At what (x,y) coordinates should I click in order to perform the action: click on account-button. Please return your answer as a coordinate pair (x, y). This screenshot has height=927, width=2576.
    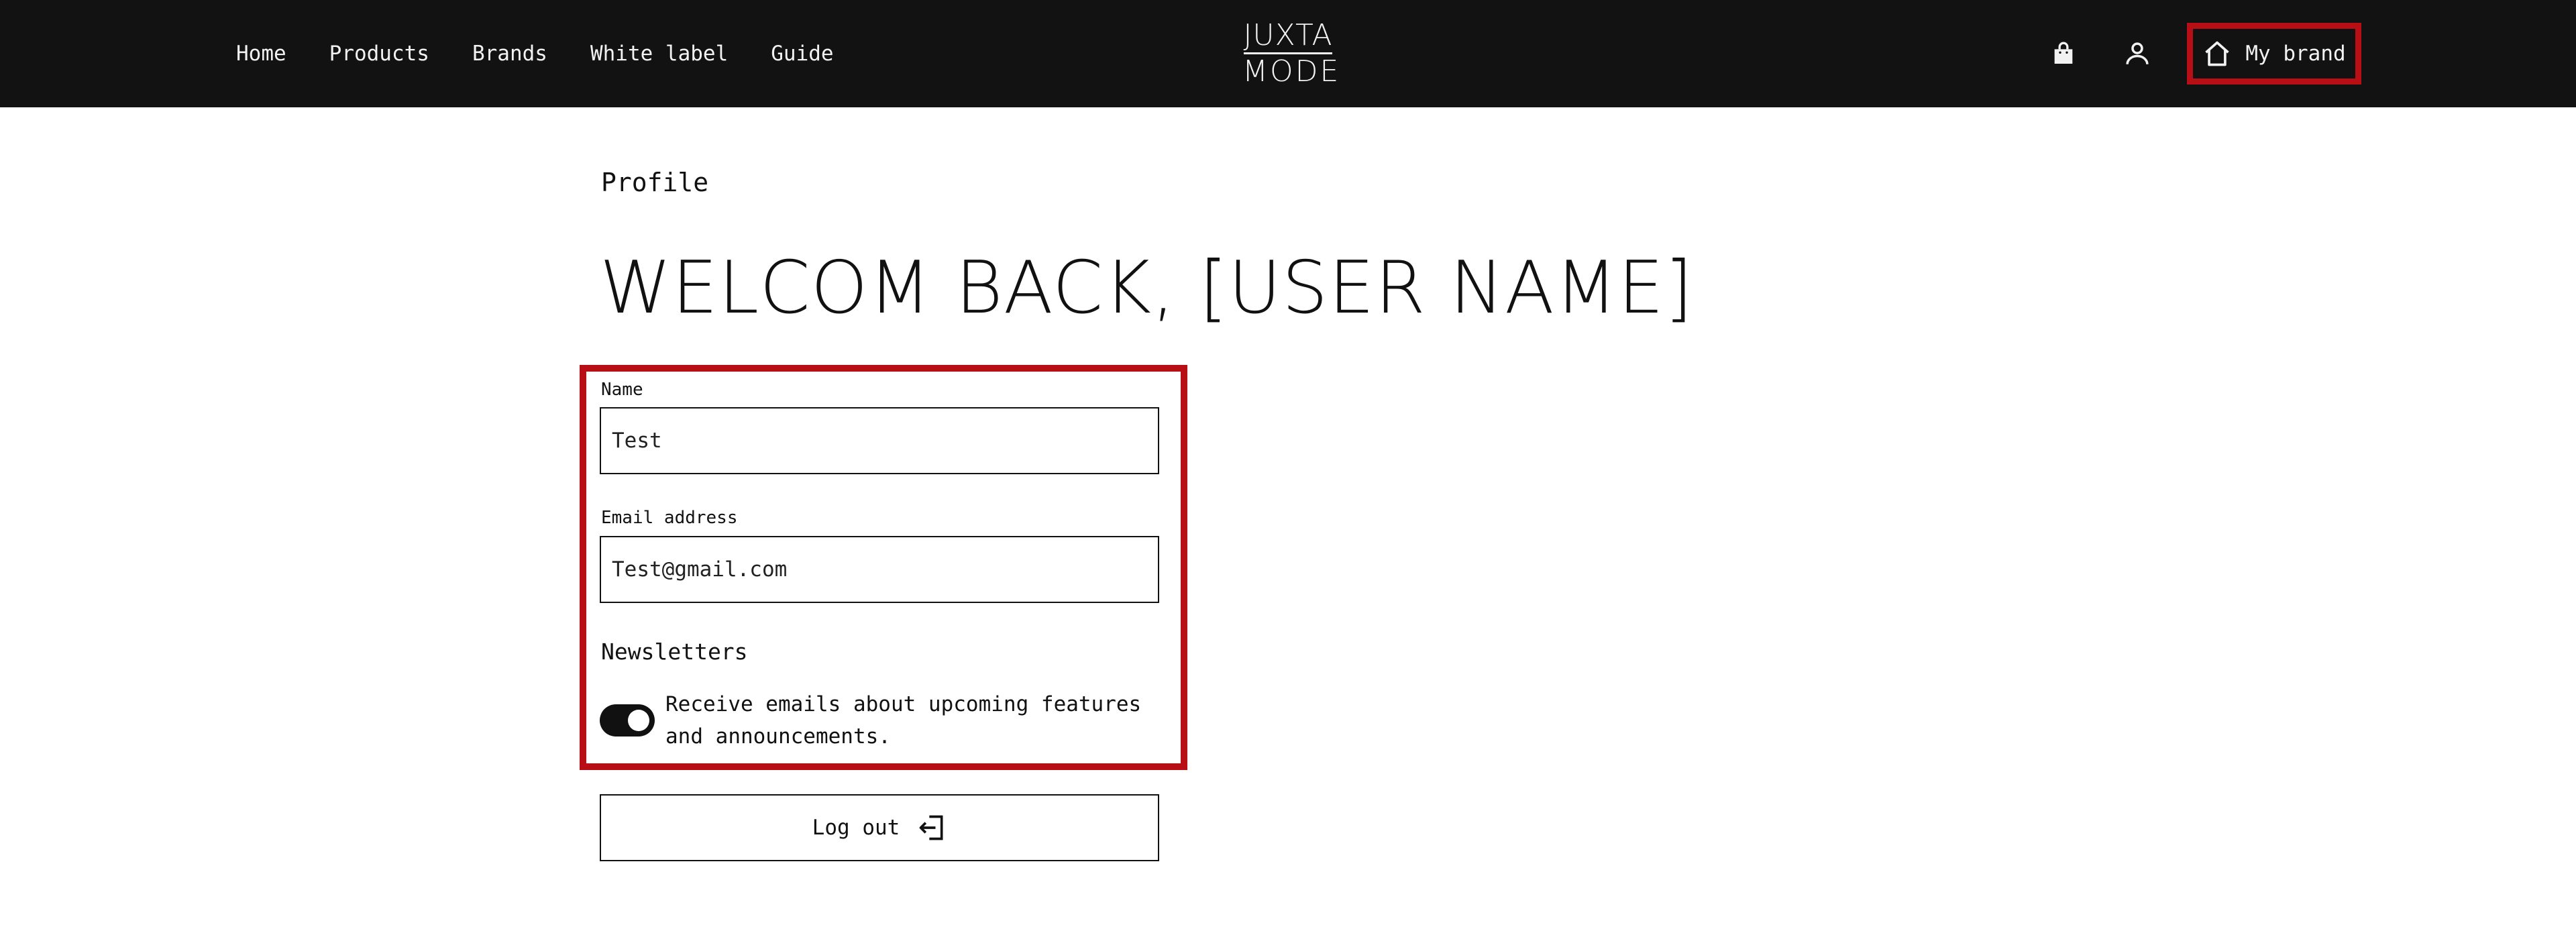
    Looking at the image, I should click on (2137, 54).